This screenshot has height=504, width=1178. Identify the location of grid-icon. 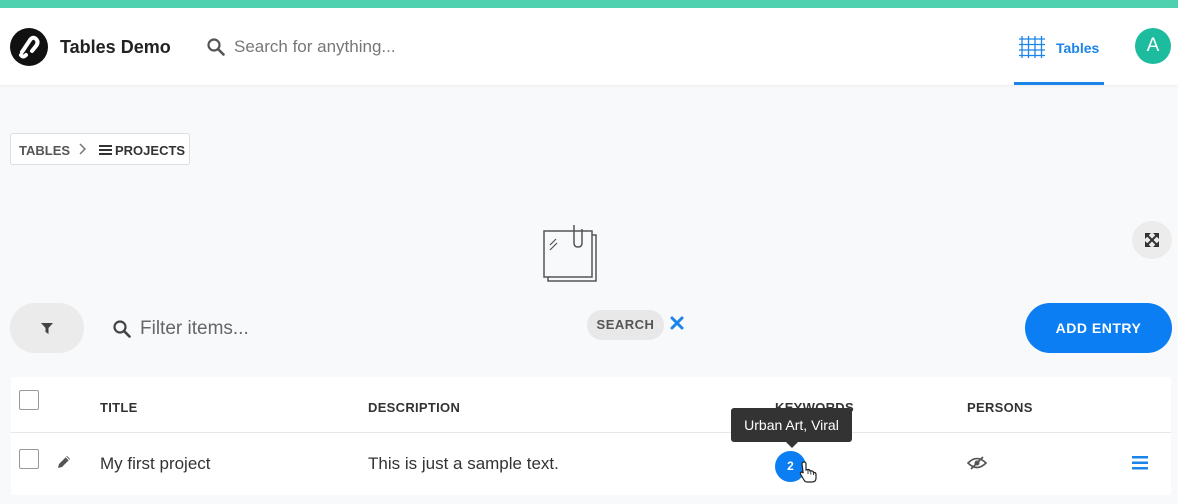
(1032, 47).